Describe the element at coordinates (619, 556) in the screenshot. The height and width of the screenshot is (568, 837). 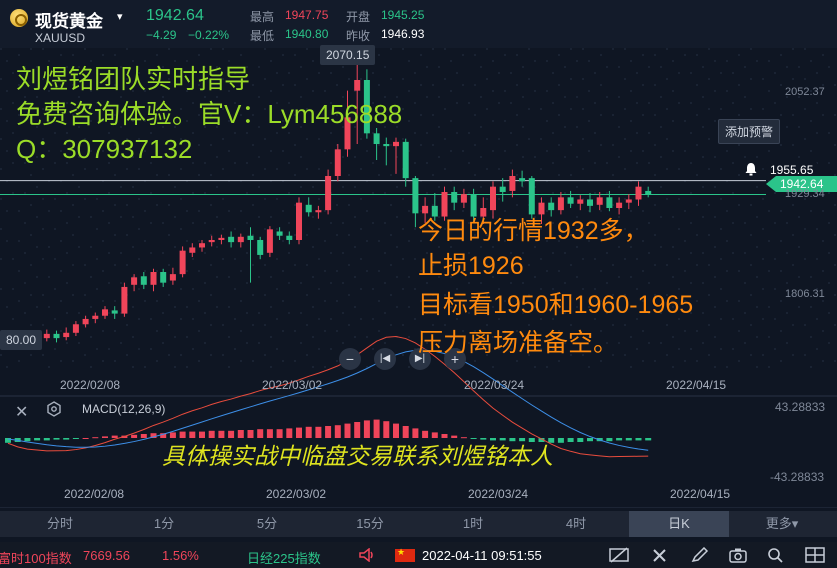
I see `screen-off-icon` at that location.